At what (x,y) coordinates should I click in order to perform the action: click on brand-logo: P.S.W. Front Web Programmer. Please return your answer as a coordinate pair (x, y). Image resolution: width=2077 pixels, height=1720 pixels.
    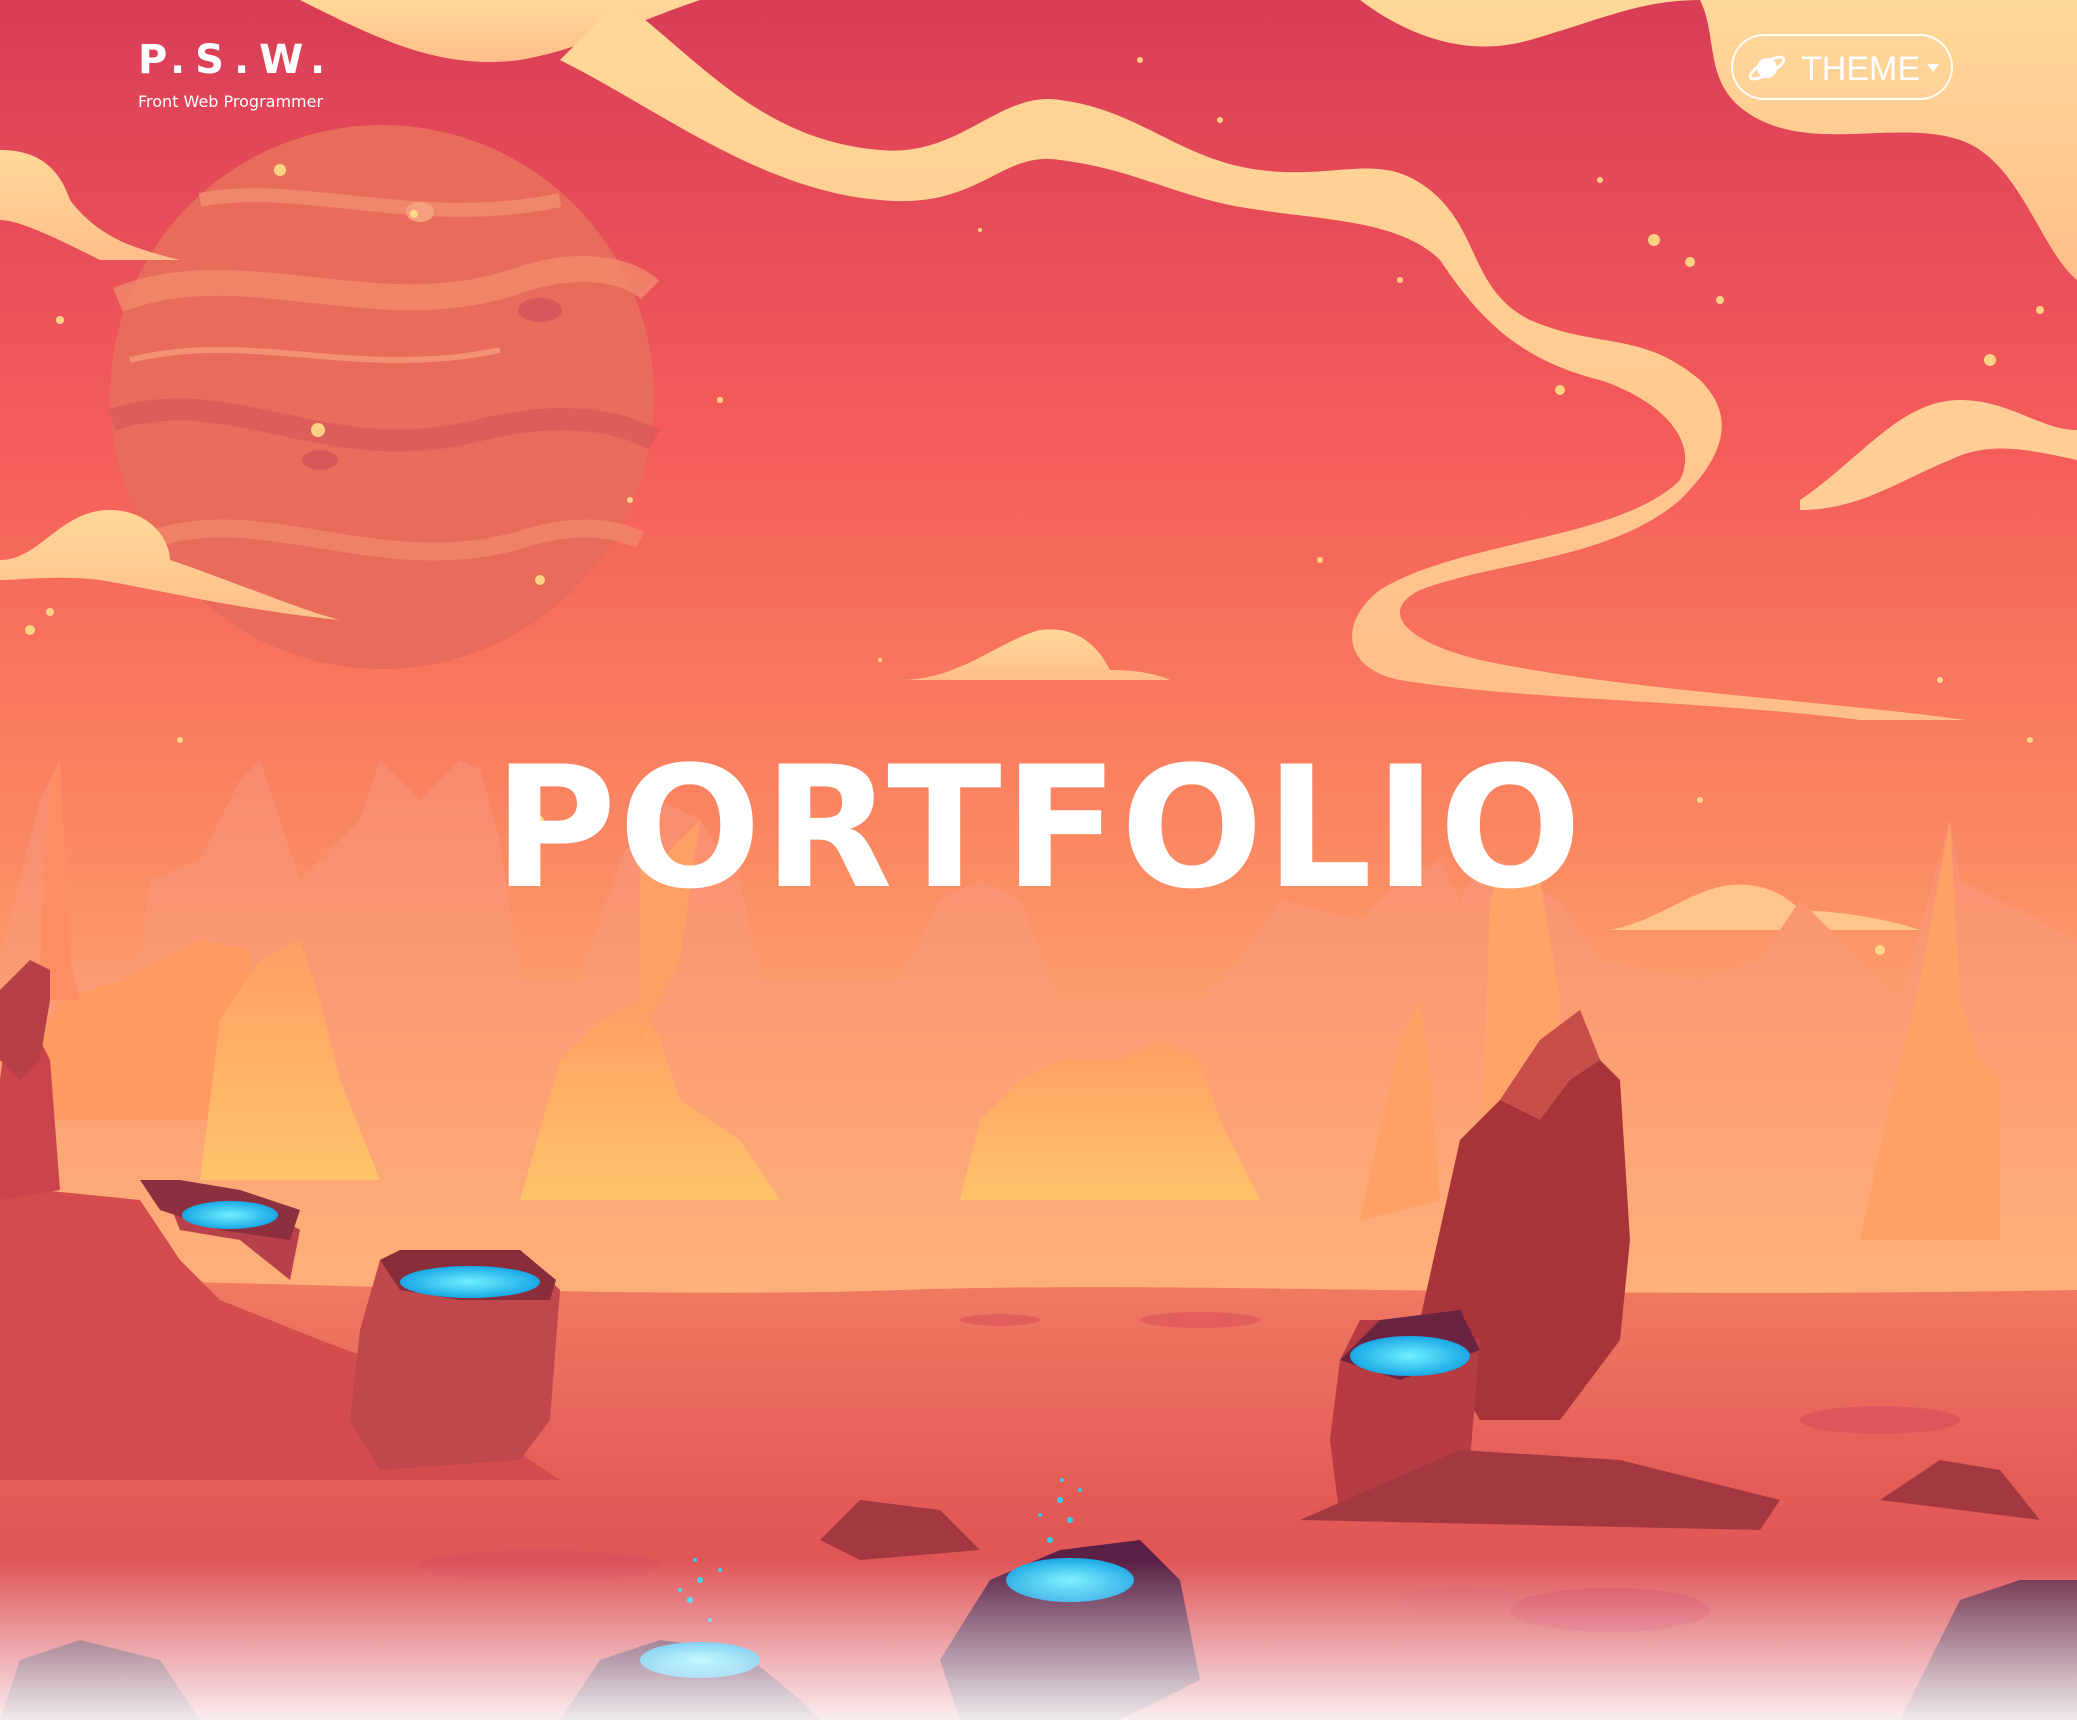
    Looking at the image, I should click on (236, 74).